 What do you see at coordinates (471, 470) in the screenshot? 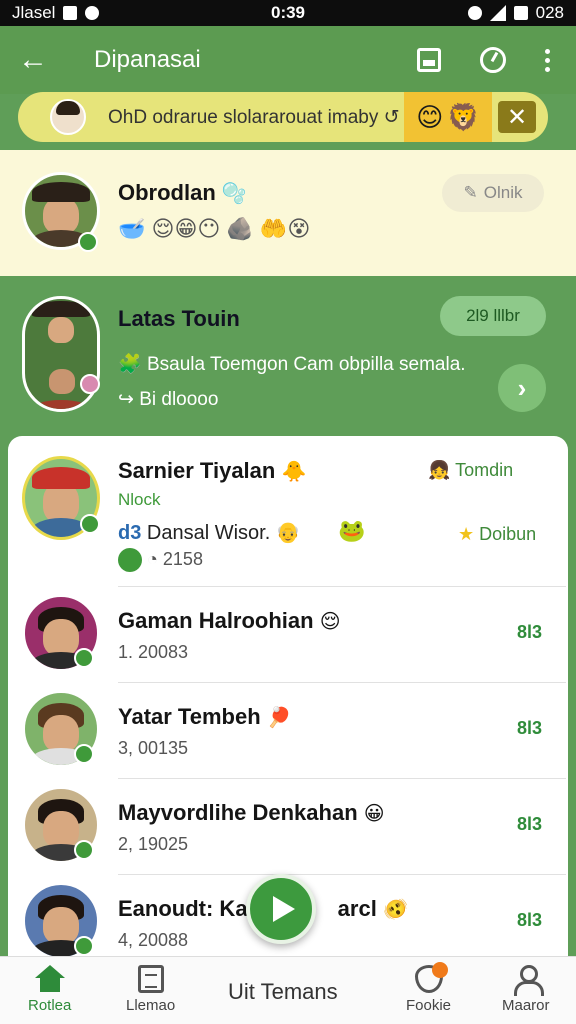
I see `right-label: 👧 Tomdin` at bounding box center [471, 470].